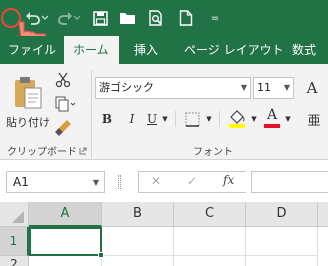 This screenshot has height=266, width=328. I want to click on font-size-select: 11 ▼, so click(273, 88).